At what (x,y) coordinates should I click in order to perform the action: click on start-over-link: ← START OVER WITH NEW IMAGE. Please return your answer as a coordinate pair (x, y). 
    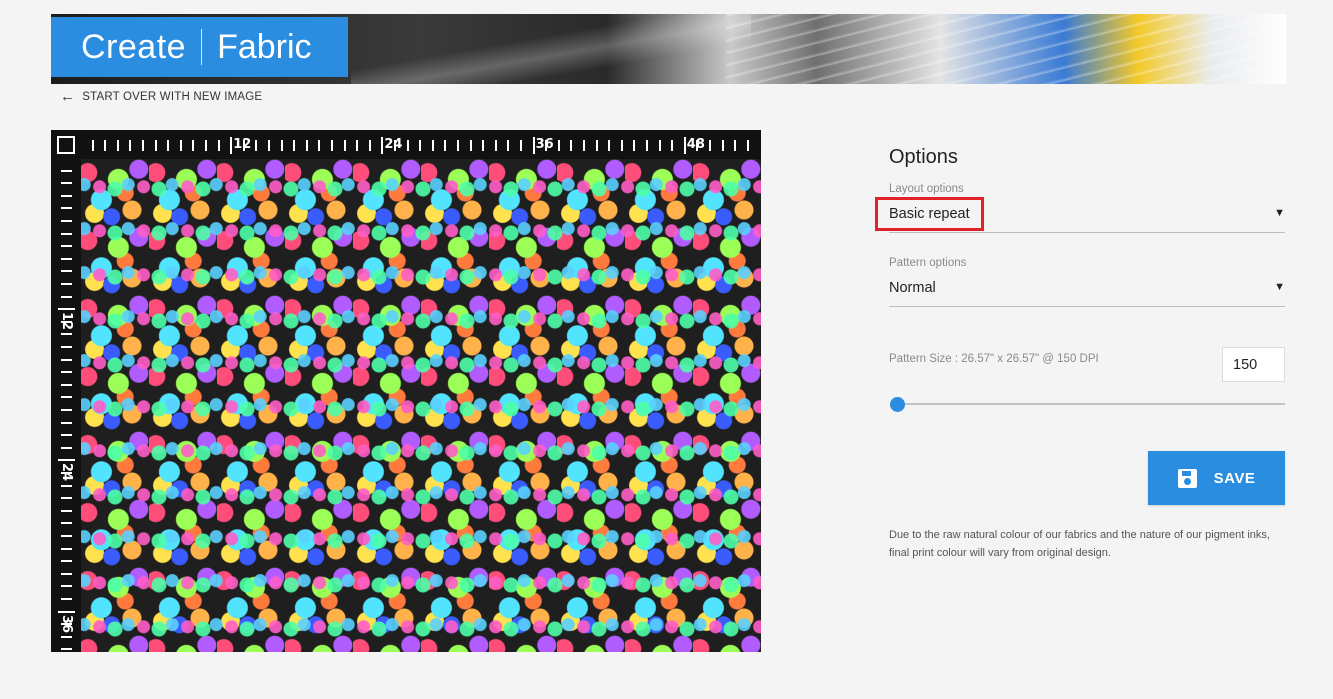
    Looking at the image, I should click on (161, 96).